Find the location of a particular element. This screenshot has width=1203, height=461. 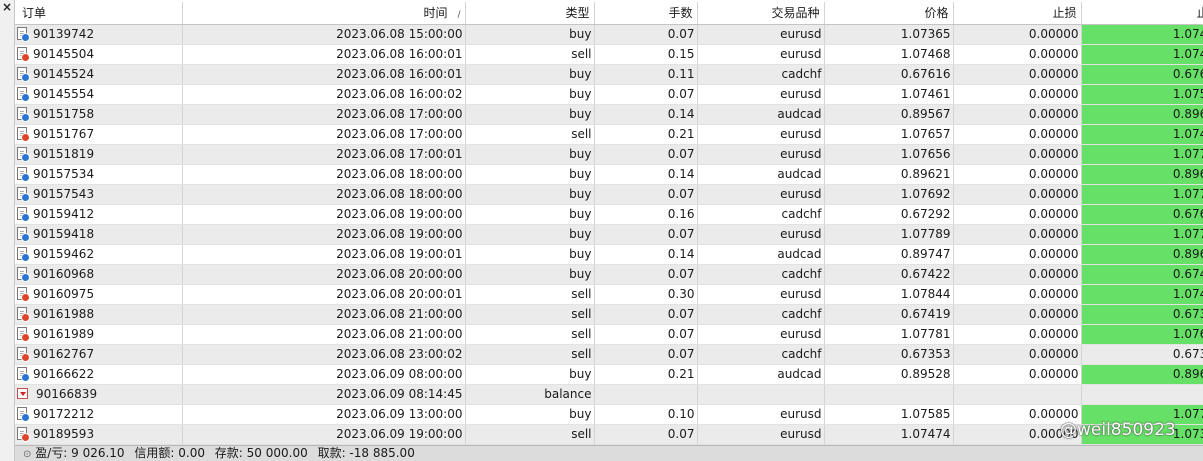

cell-price: 0.89621 is located at coordinates (889, 174).